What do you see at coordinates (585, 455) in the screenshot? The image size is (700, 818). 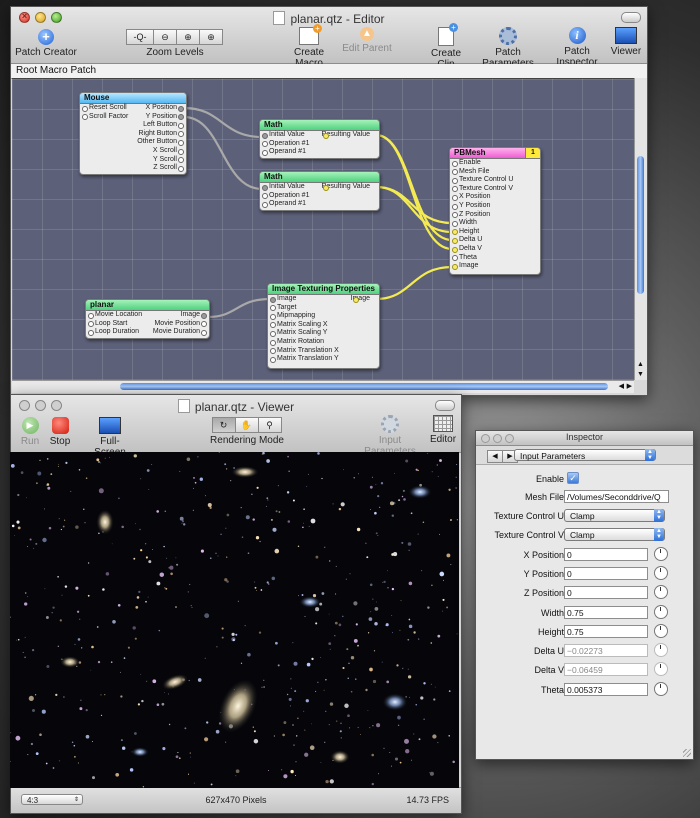 I see `inspector-mode-popup: Input Parameters ▲ ▼` at bounding box center [585, 455].